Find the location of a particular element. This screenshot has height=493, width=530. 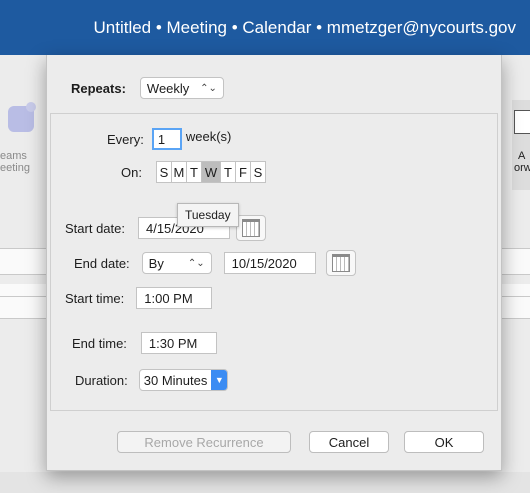

end-time-label: End time: is located at coordinates (99, 343).